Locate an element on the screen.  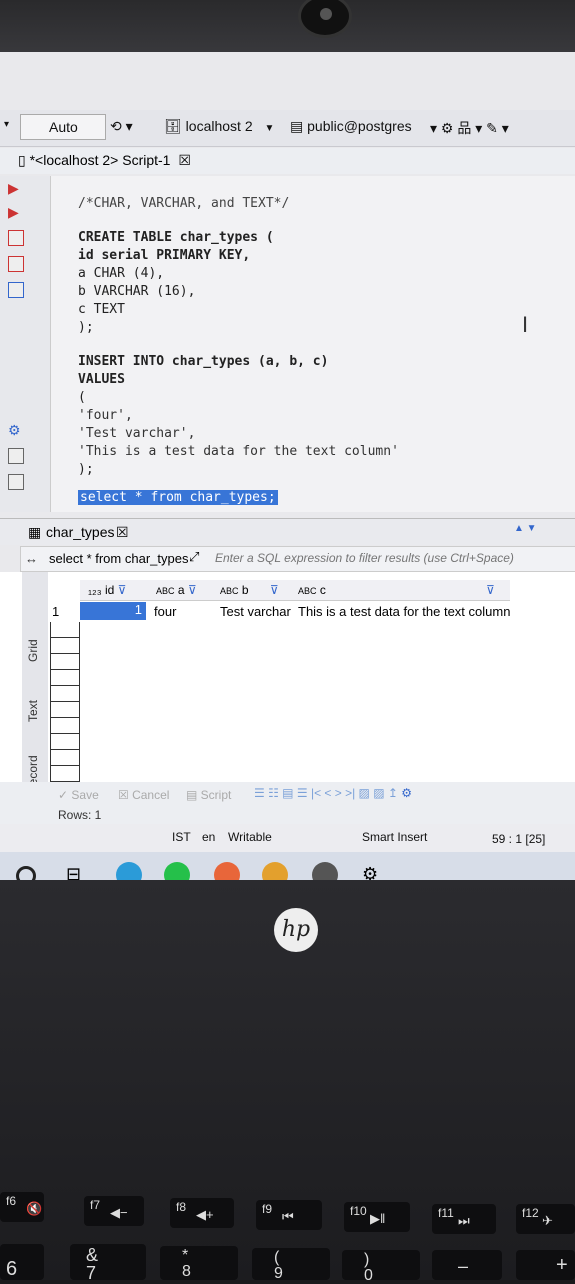
row-number: 1 is located at coordinates (56, 611).